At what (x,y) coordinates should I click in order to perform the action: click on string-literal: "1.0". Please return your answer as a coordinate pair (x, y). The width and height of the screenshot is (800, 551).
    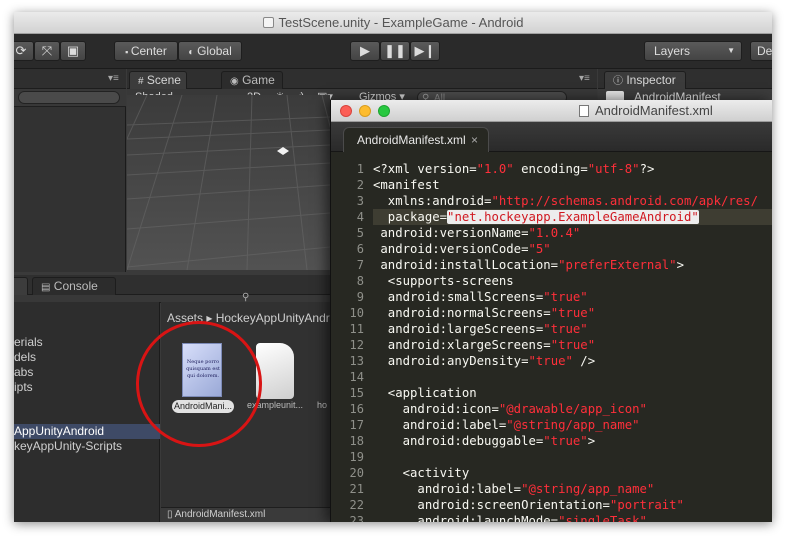
    Looking at the image, I should click on (495, 169).